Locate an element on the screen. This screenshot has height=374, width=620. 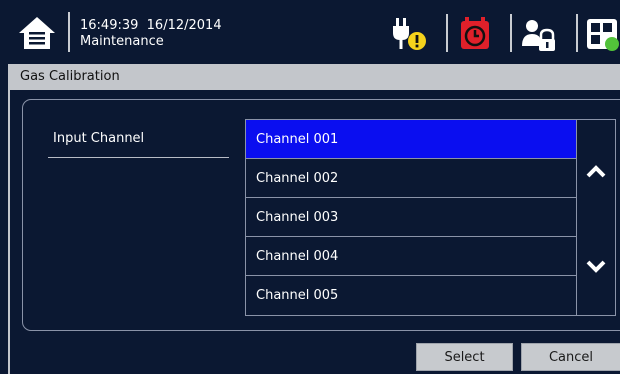
date: 16/12/2014 is located at coordinates (184, 25).